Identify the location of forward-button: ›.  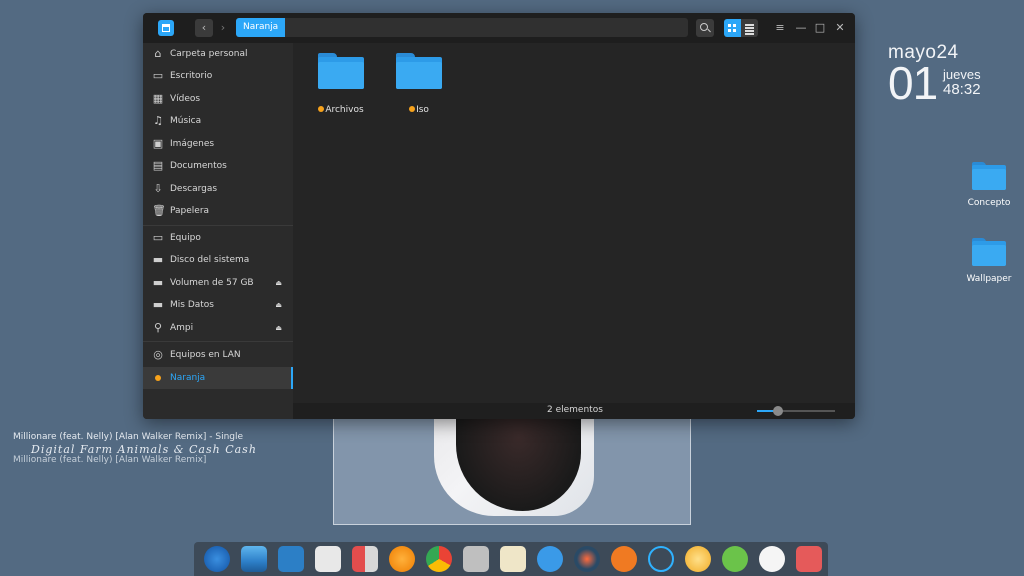
(223, 28).